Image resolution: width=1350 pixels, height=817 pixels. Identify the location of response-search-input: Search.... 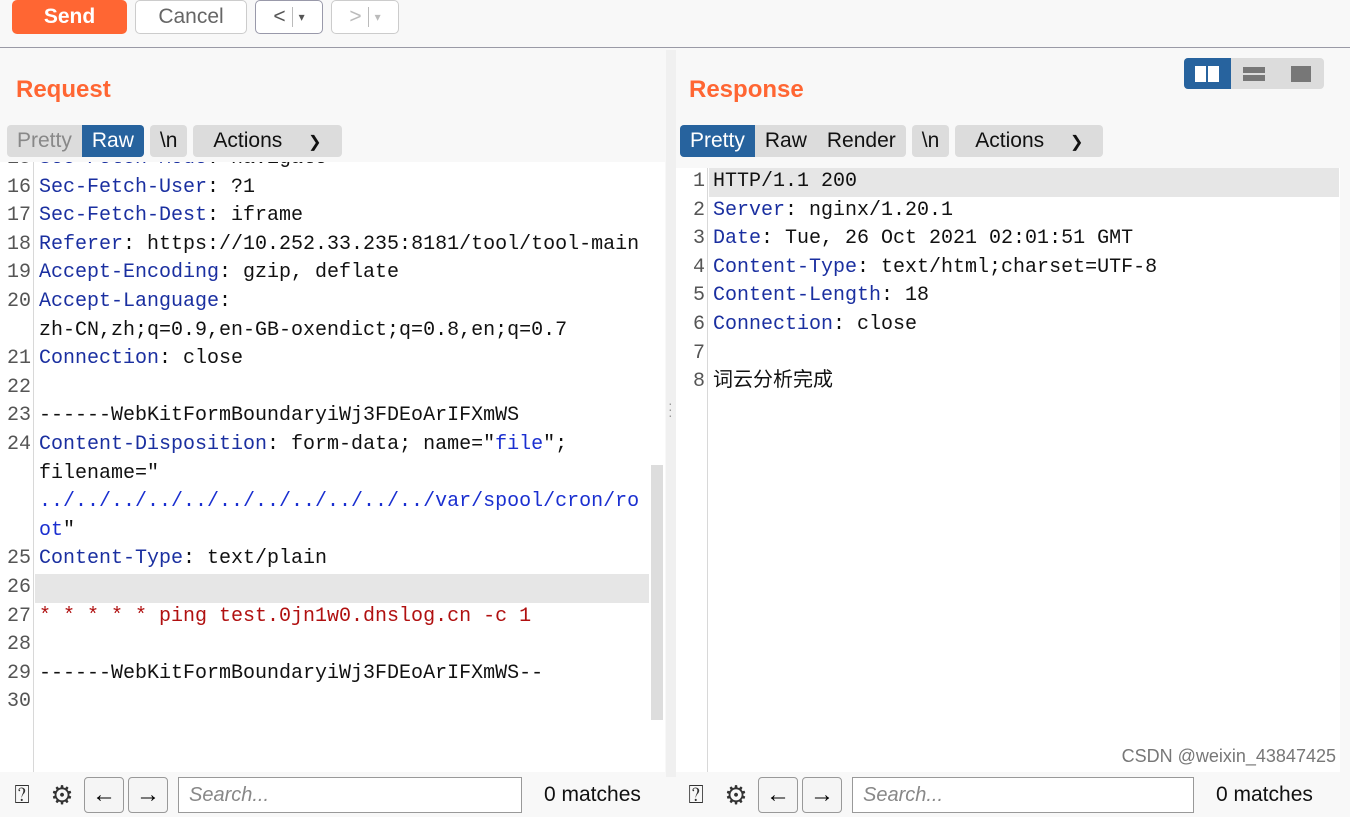
(1023, 795).